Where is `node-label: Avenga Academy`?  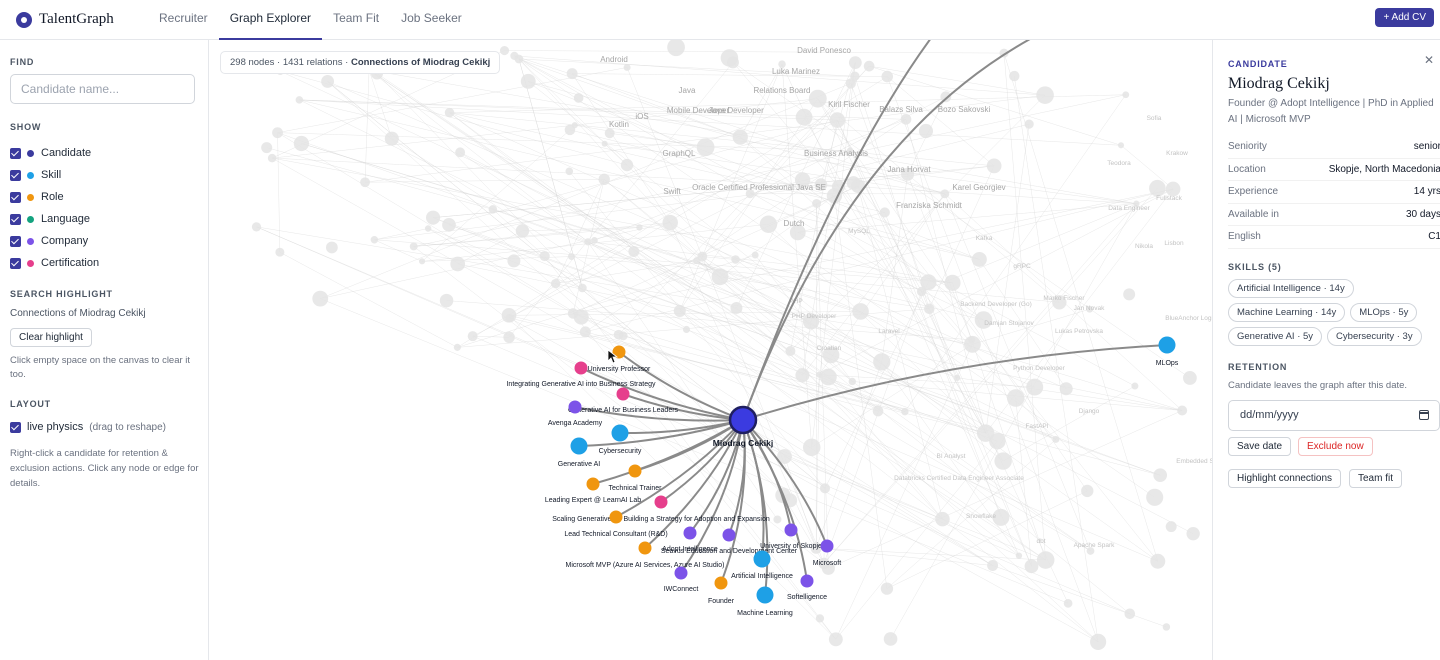 node-label: Avenga Academy is located at coordinates (575, 423).